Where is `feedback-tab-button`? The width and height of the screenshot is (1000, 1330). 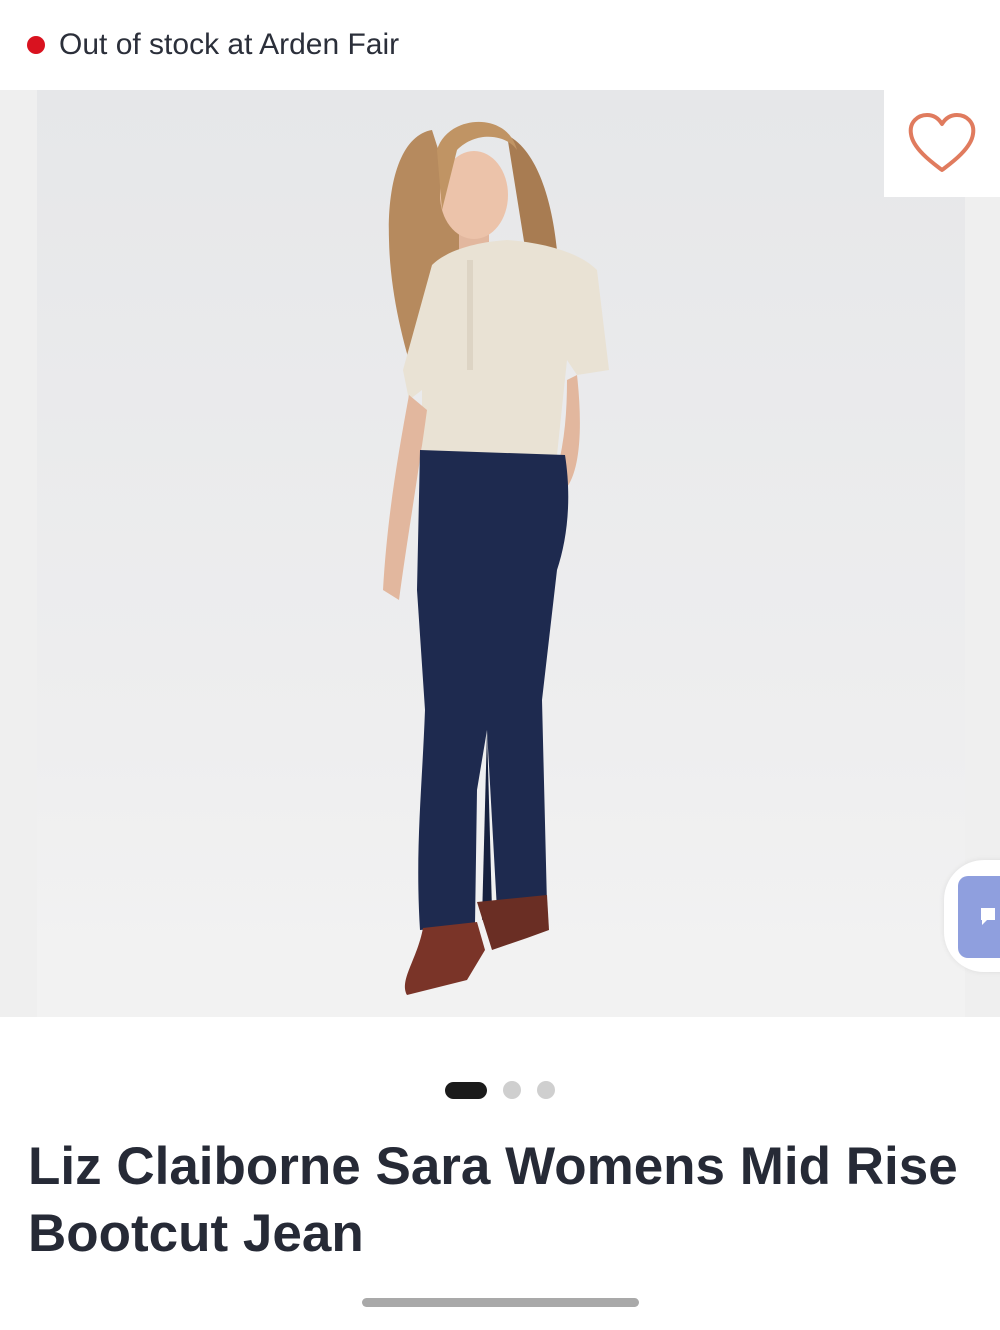 feedback-tab-button is located at coordinates (979, 917).